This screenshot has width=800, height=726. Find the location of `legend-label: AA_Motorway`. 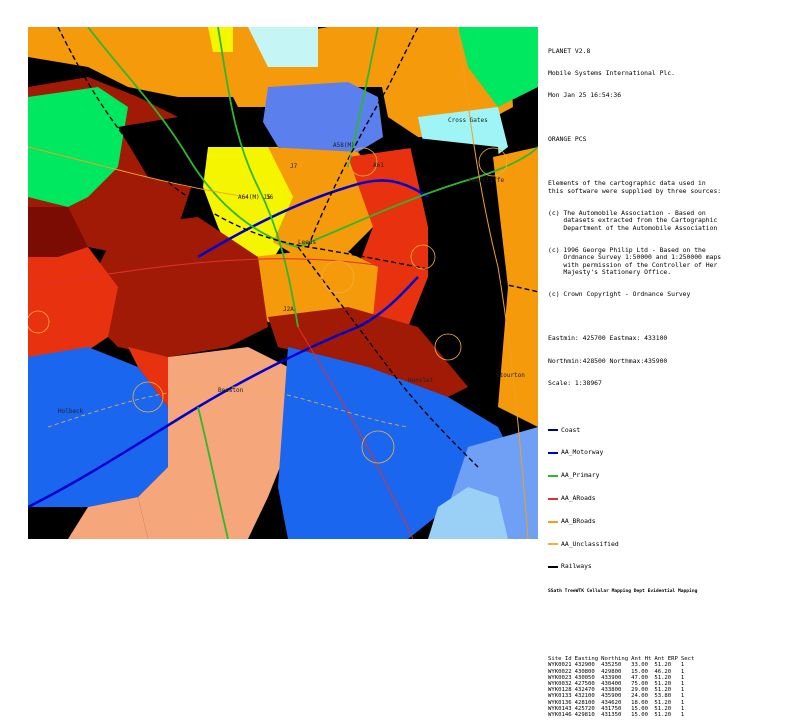

legend-label: AA_Motorway is located at coordinates (582, 452).